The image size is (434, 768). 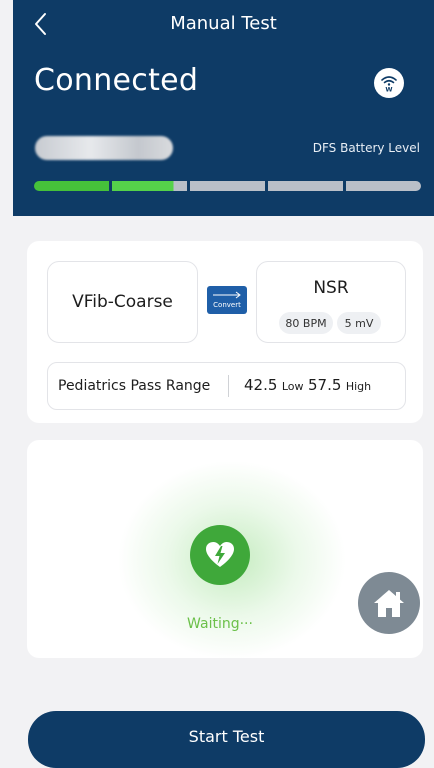 I want to click on pass-range-row: Pediatrics Pass Range 42.5 Low 57.5 High, so click(x=226, y=386).